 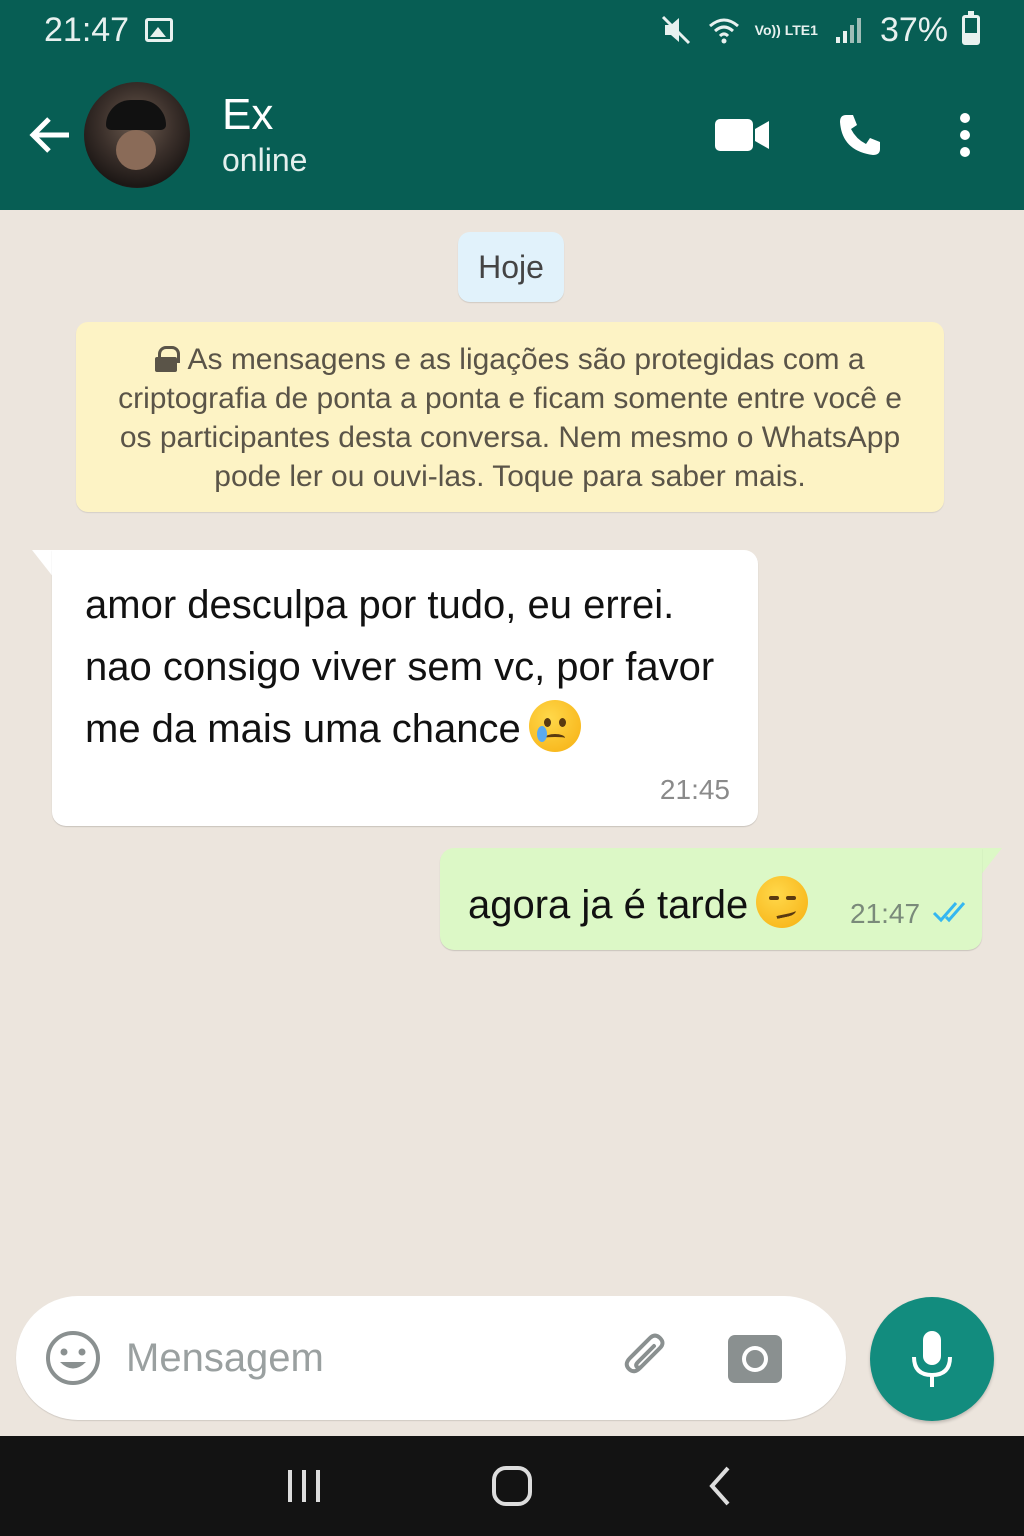 I want to click on home-icon, so click(x=512, y=1486).